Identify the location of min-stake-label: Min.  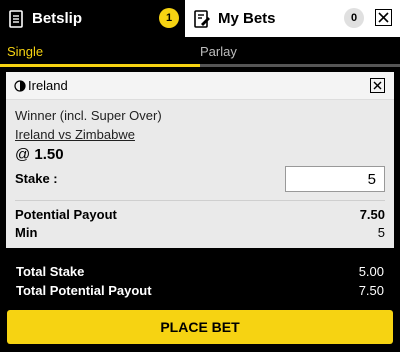
(26, 232).